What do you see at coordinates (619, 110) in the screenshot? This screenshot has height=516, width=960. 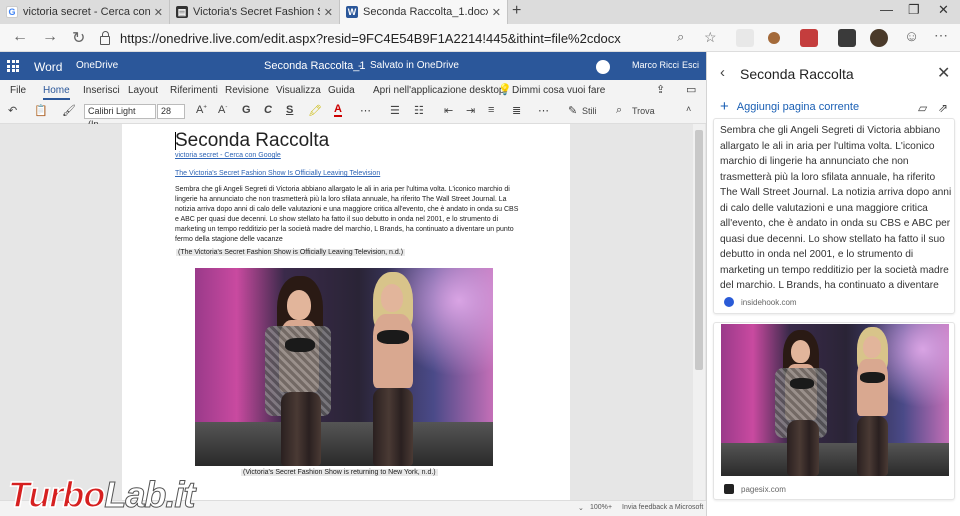 I see `find-icon: ⌕` at bounding box center [619, 110].